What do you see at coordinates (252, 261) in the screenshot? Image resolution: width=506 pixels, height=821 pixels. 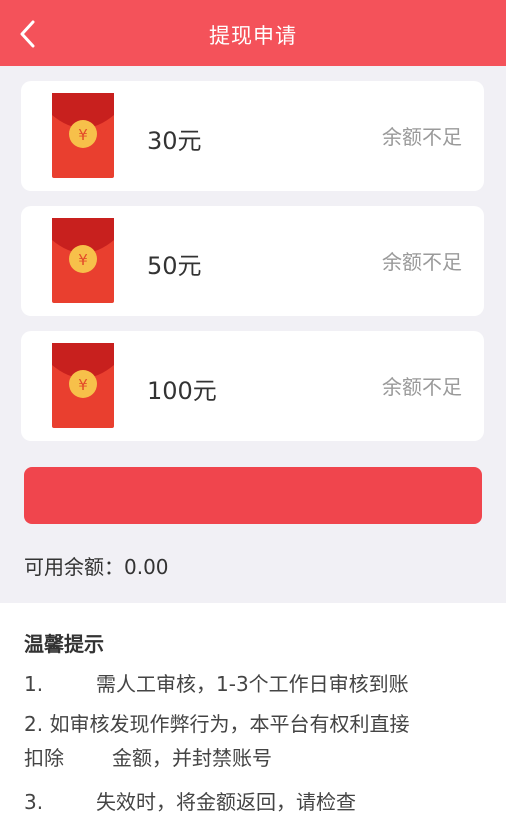 I see `withdraw-option-50: ¥ 50元 余额不足` at bounding box center [252, 261].